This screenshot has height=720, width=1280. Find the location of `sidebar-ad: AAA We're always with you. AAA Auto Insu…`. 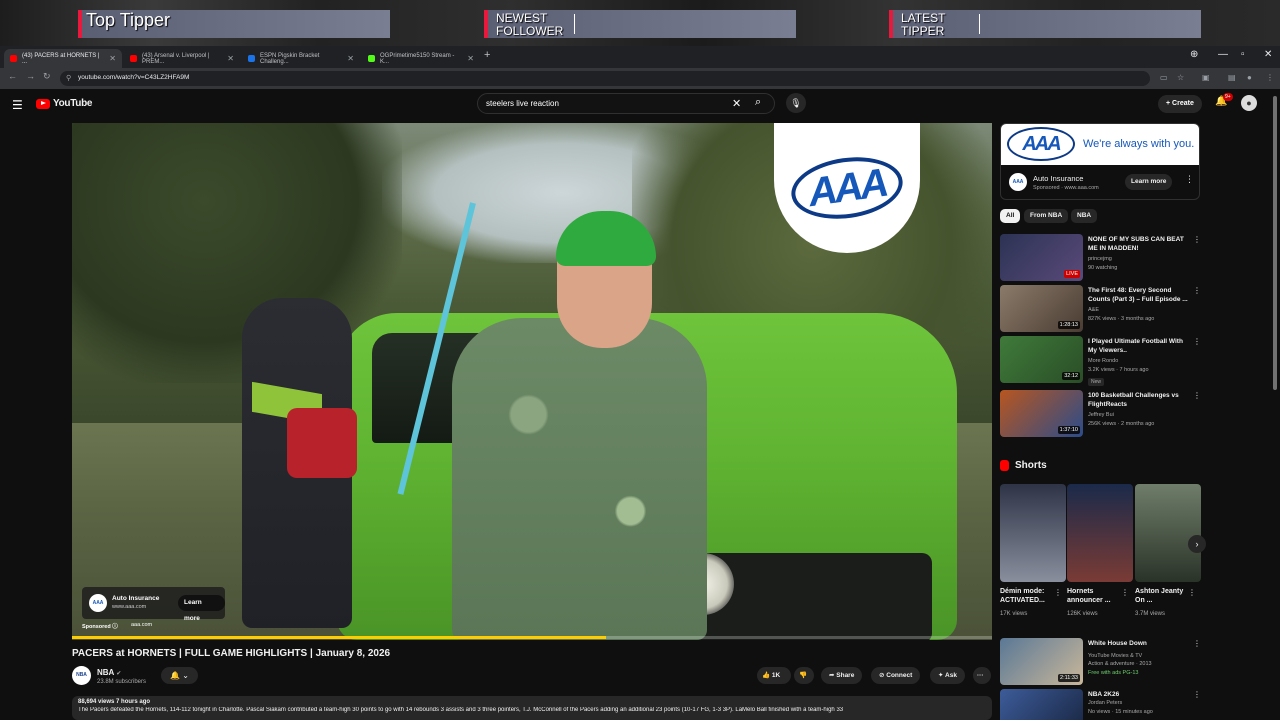

sidebar-ad: AAA We're always with you. AAA Auto Insu… is located at coordinates (1100, 161).